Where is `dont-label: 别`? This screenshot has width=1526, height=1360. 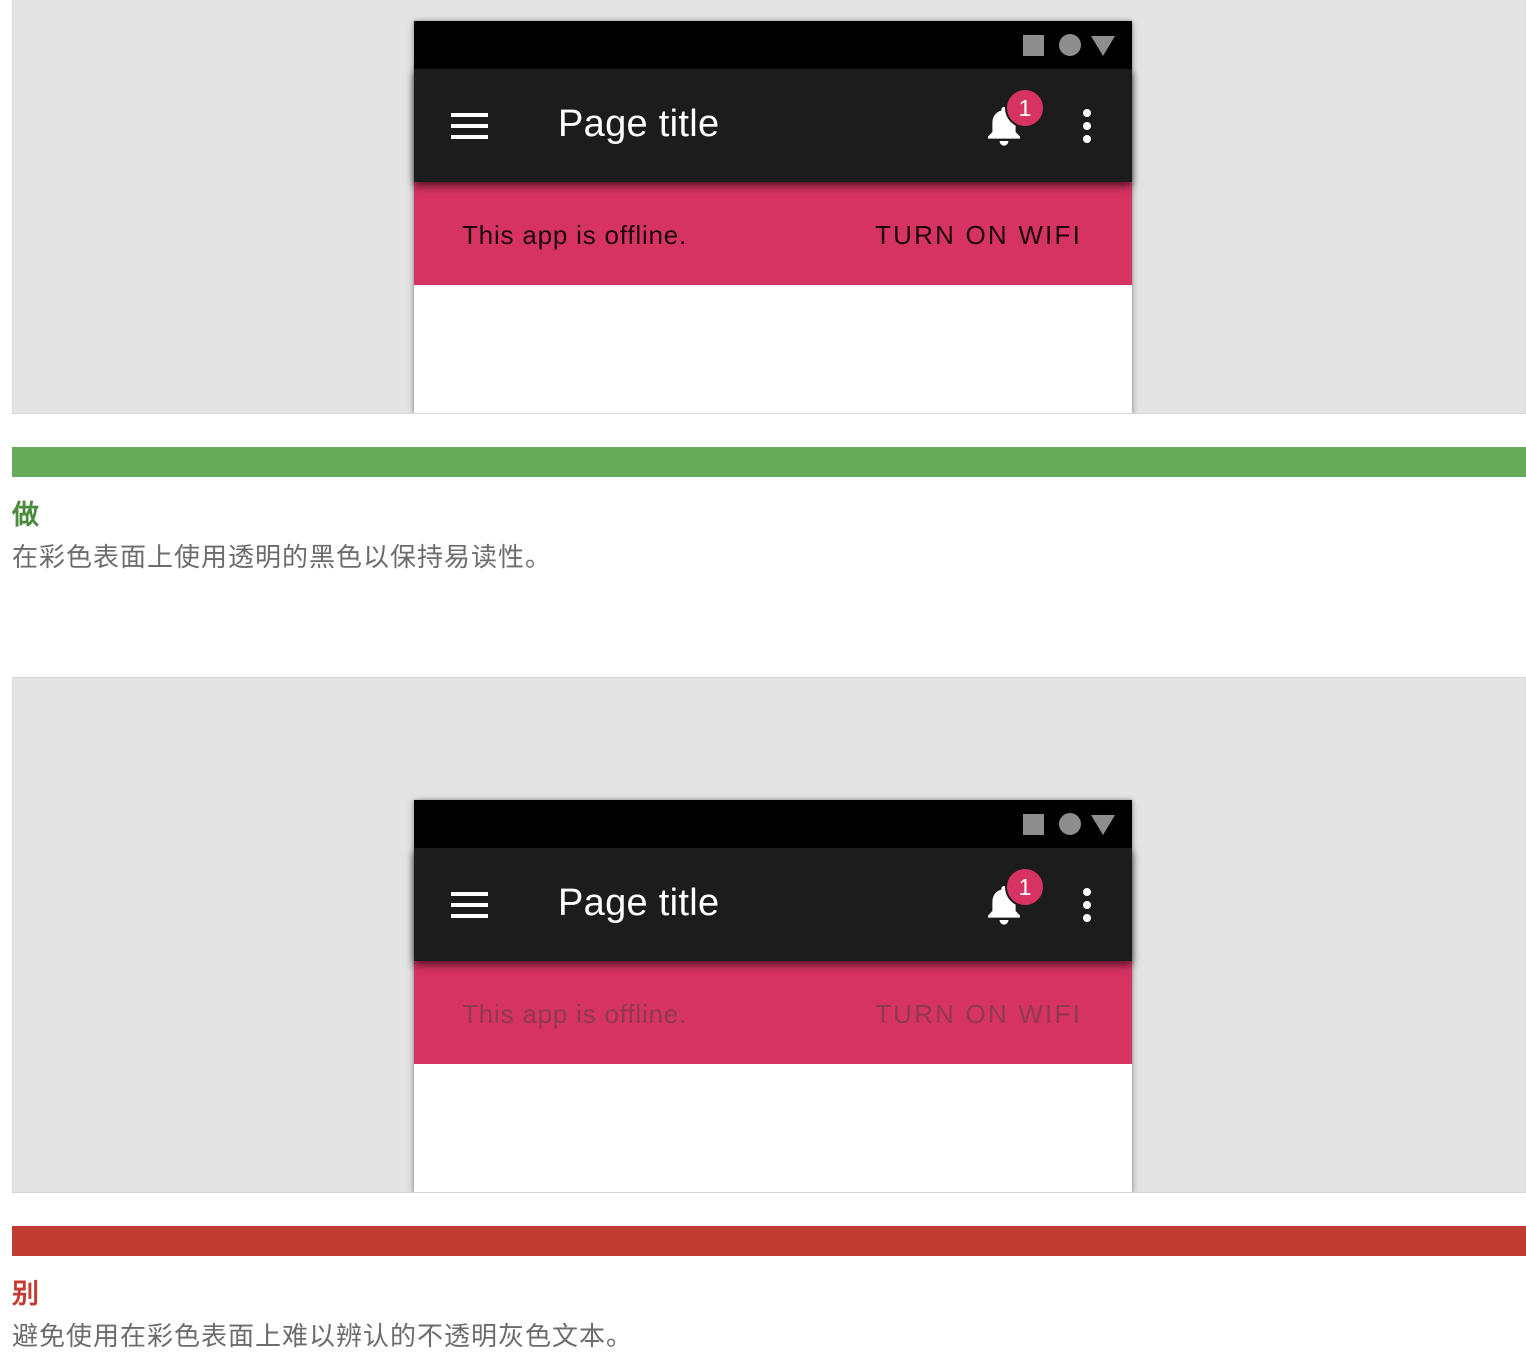 dont-label: 别 is located at coordinates (25, 1294).